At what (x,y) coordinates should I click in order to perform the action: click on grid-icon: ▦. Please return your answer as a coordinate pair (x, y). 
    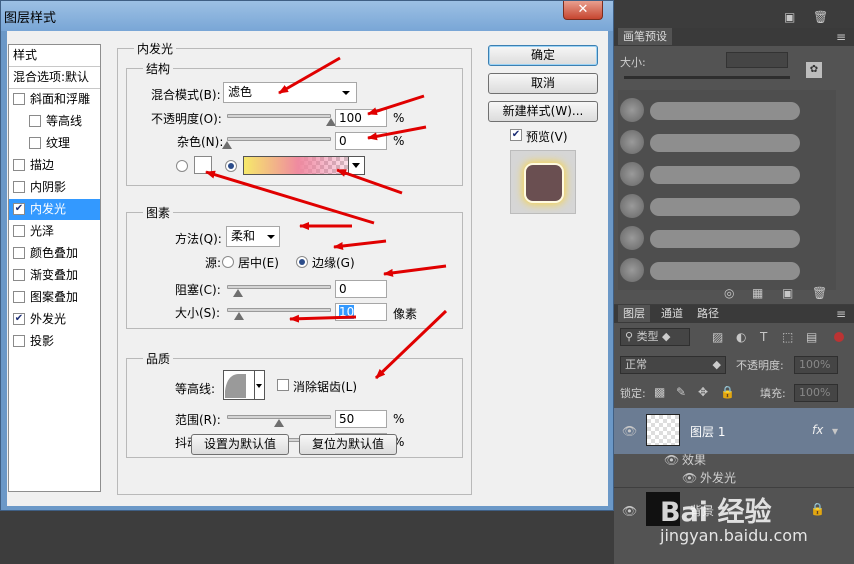
    Looking at the image, I should click on (757, 293).